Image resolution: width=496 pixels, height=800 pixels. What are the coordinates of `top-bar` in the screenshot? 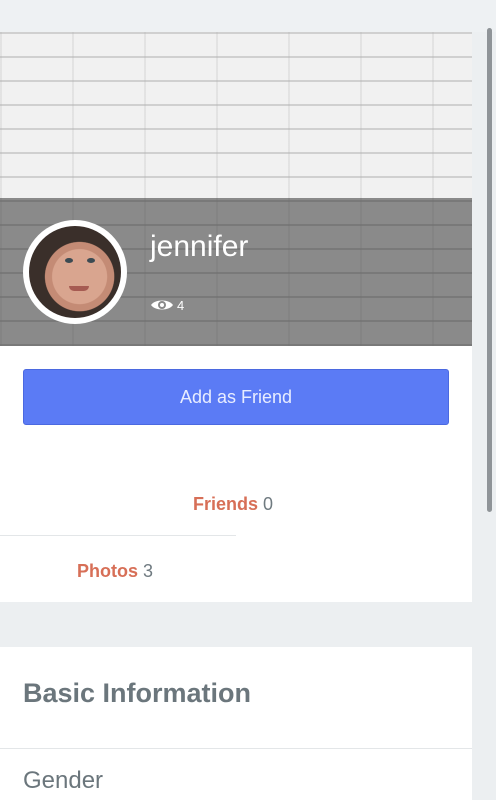 It's located at (248, 16).